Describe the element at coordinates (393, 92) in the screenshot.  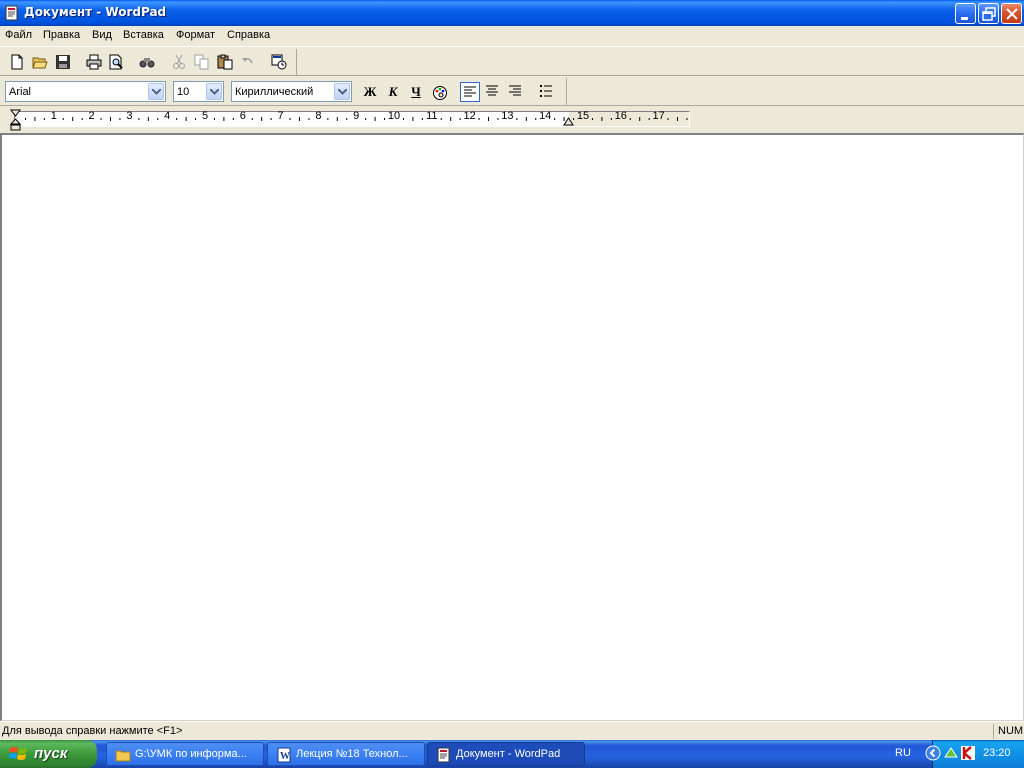
I see `italic-button: К` at that location.